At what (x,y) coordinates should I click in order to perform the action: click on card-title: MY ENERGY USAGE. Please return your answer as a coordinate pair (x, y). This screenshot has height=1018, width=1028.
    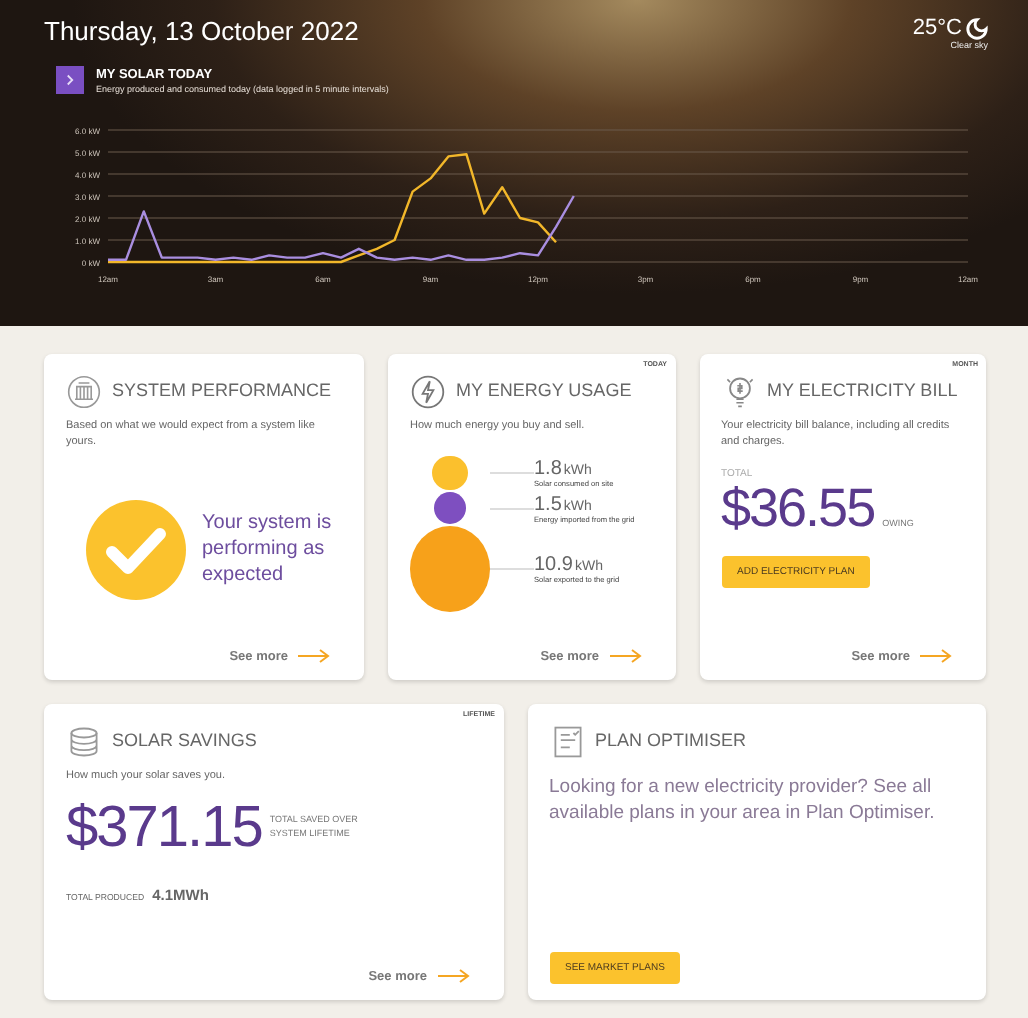
    Looking at the image, I should click on (544, 390).